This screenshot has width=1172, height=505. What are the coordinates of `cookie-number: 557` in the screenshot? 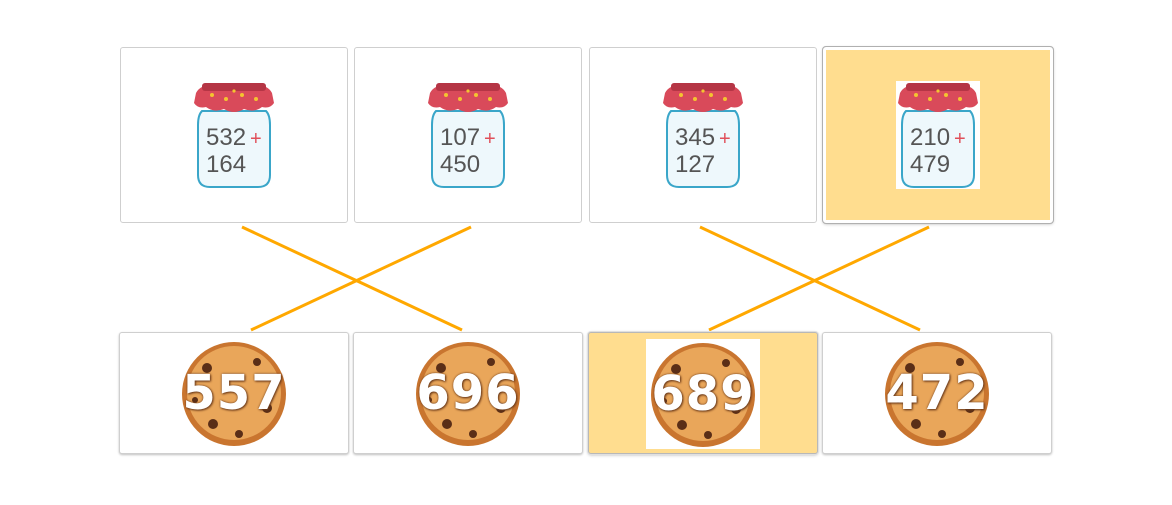 It's located at (234, 393).